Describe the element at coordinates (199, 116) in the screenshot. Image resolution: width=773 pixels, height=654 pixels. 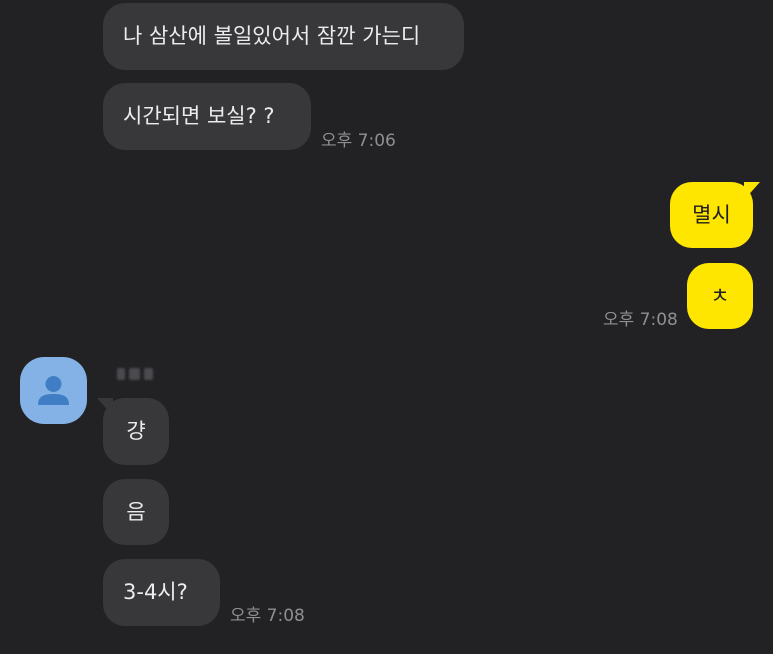
I see `message-text: 시간되면 보실? ?` at that location.